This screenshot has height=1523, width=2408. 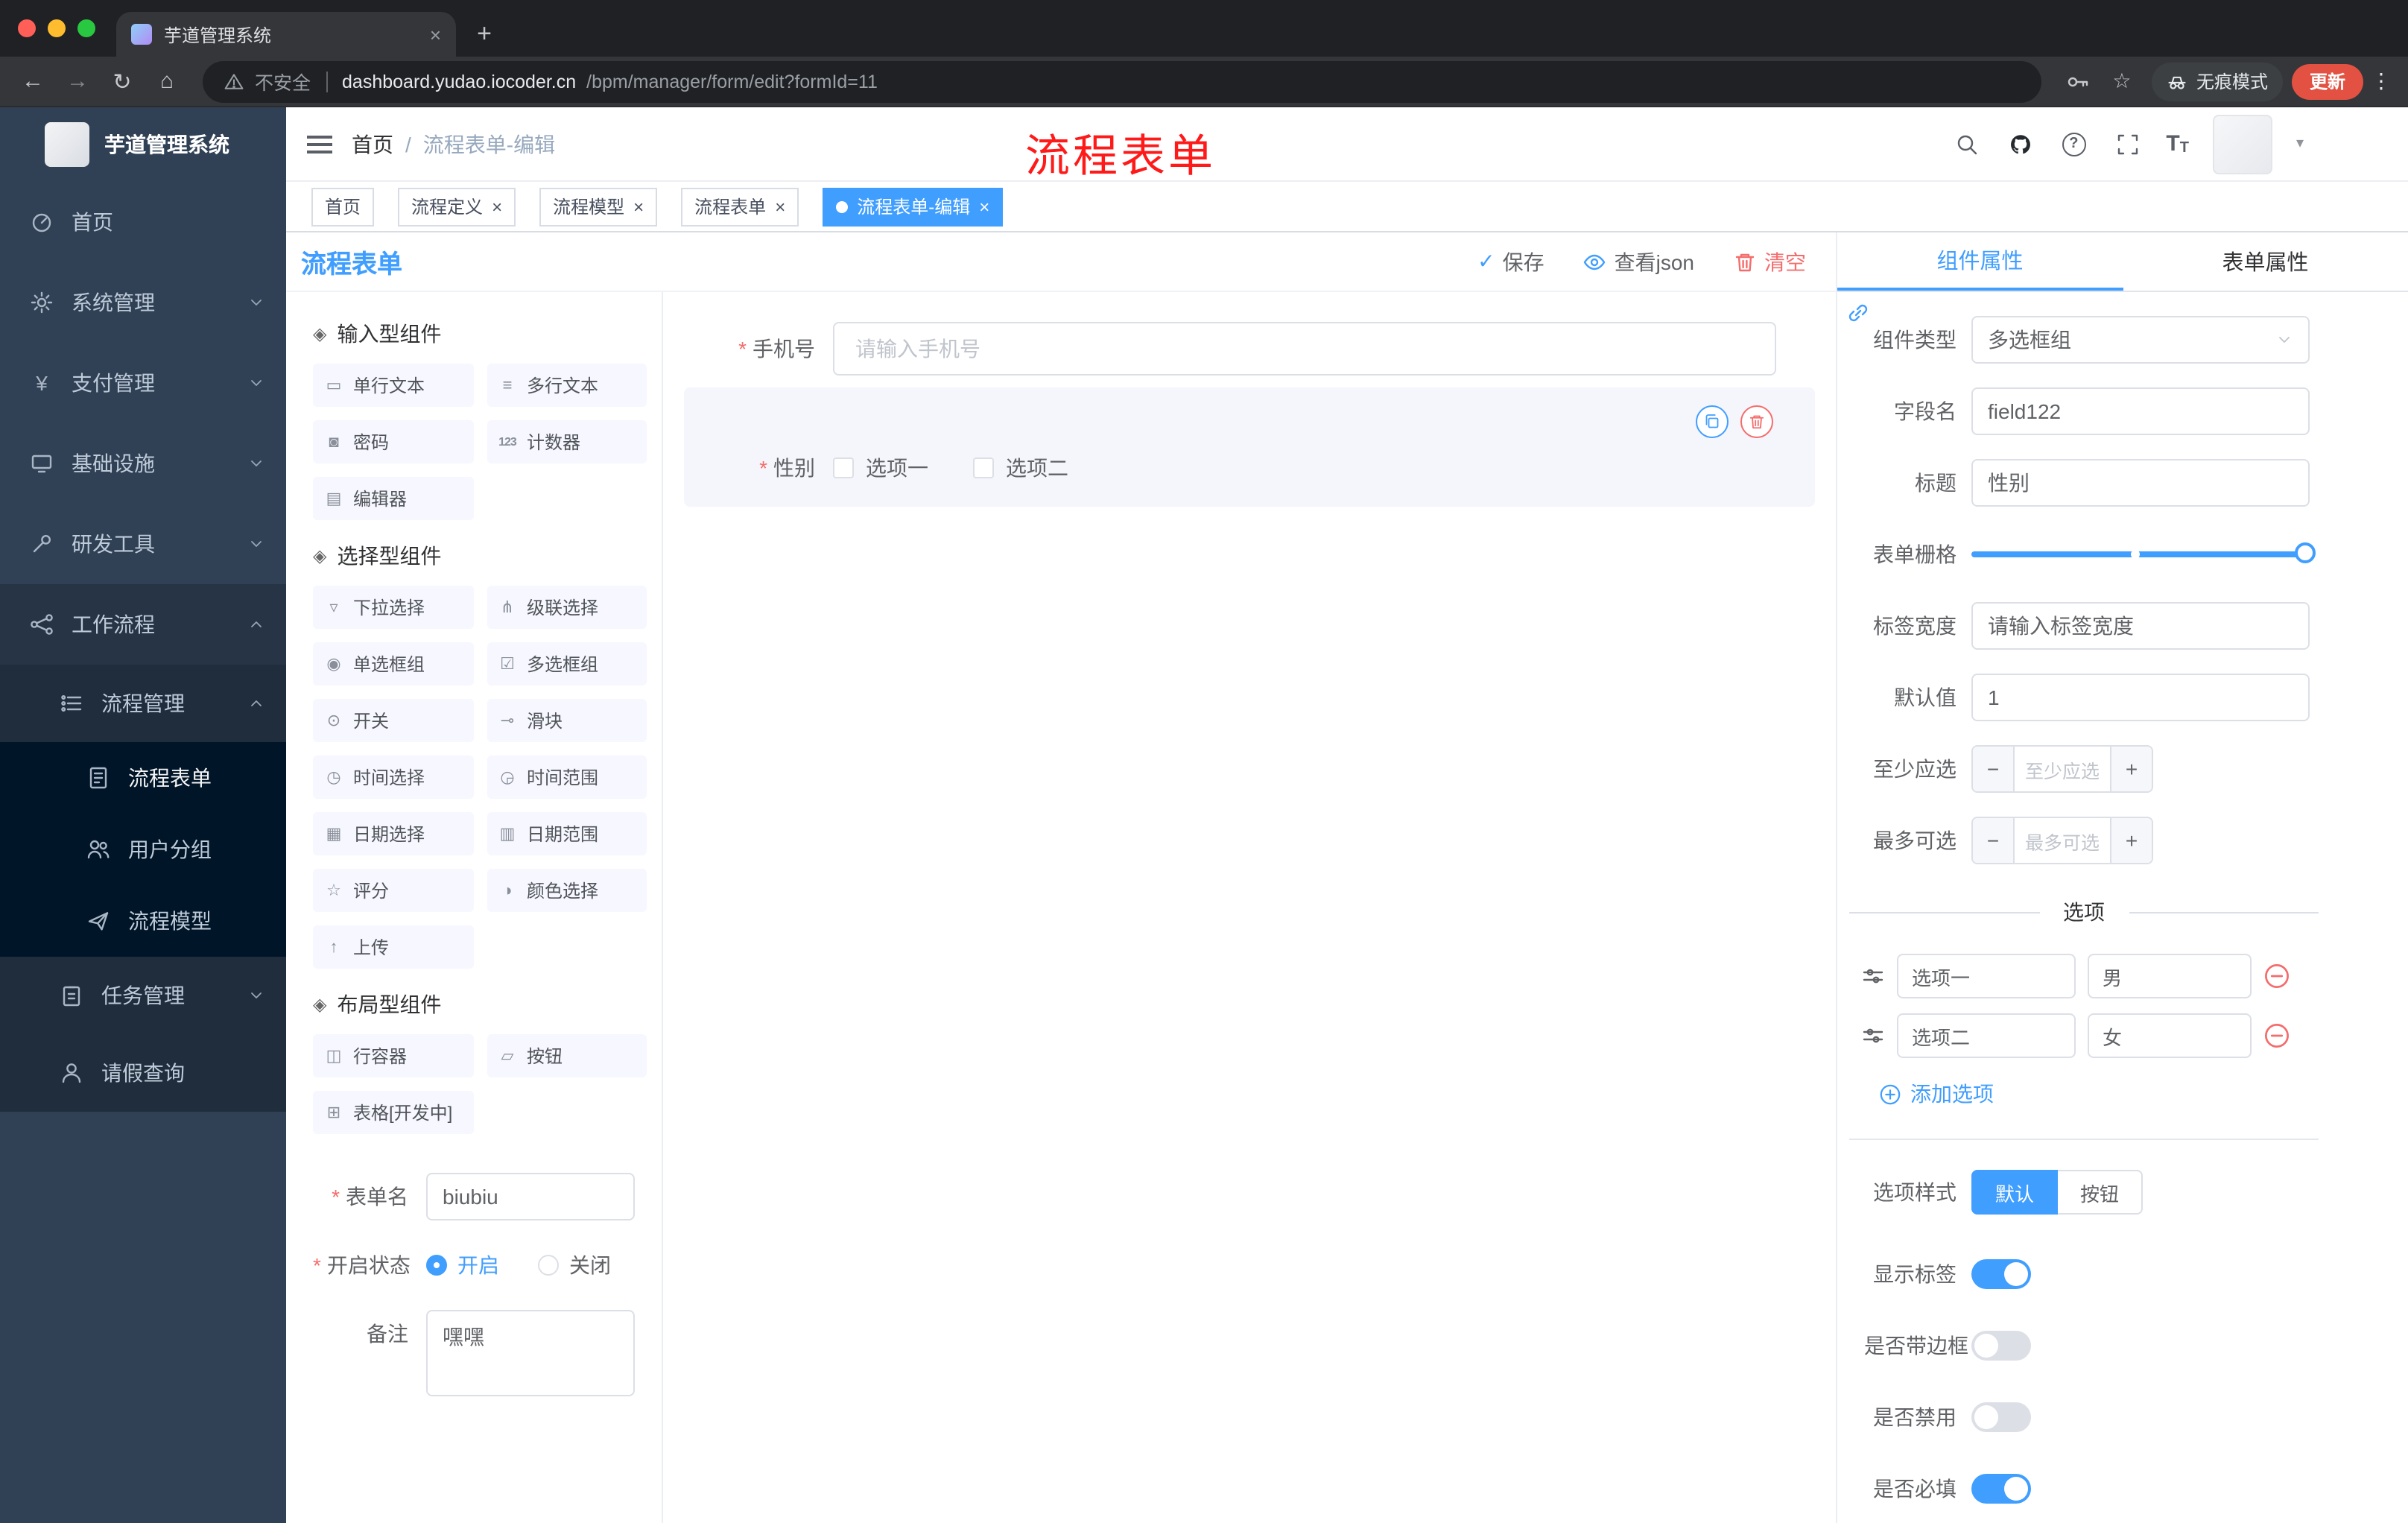 I want to click on sidebar-item-infrastructure: 基础设施, so click(x=143, y=464).